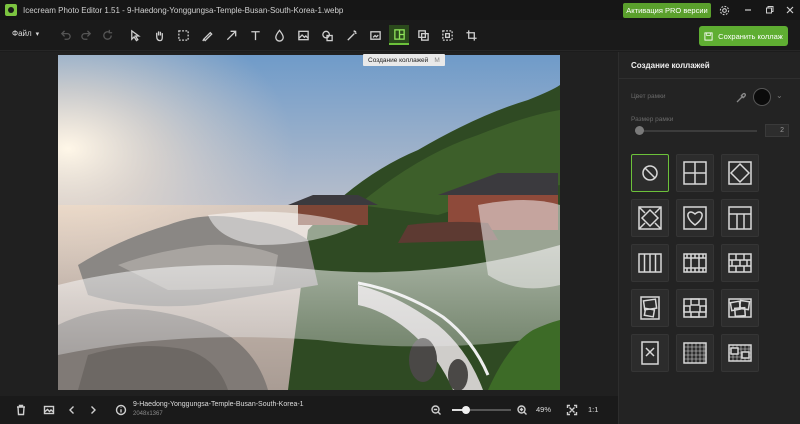  I want to click on bricks-icon, so click(740, 263).